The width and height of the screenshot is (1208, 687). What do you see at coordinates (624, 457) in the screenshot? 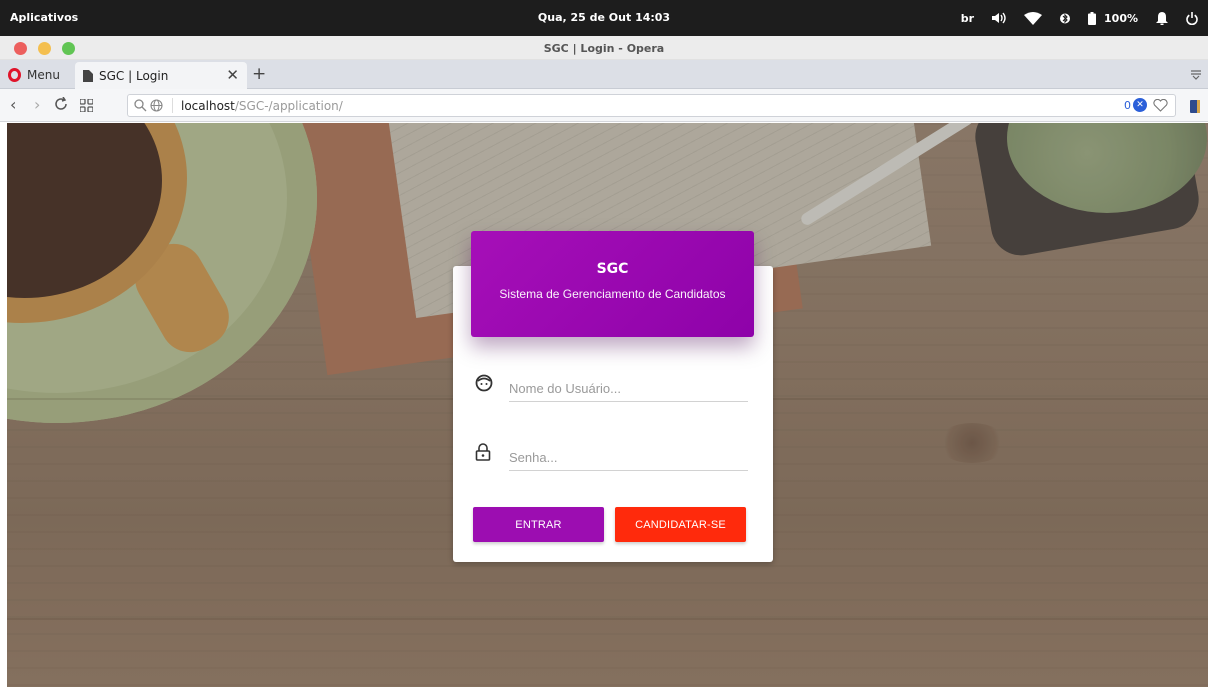
I see `password-input` at bounding box center [624, 457].